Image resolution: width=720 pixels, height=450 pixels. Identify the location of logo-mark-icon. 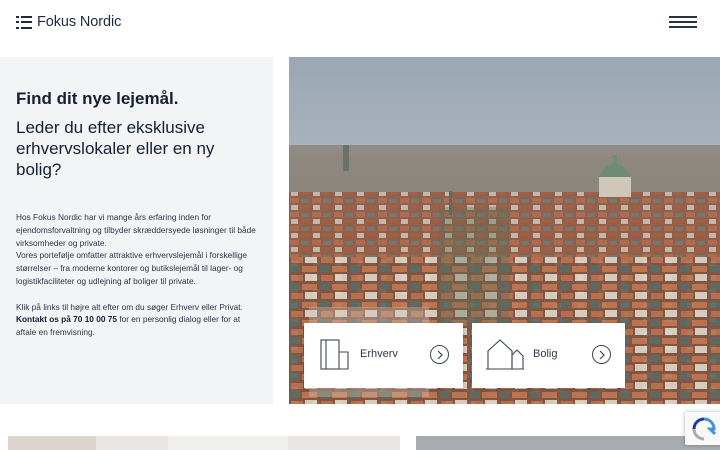
(24, 22).